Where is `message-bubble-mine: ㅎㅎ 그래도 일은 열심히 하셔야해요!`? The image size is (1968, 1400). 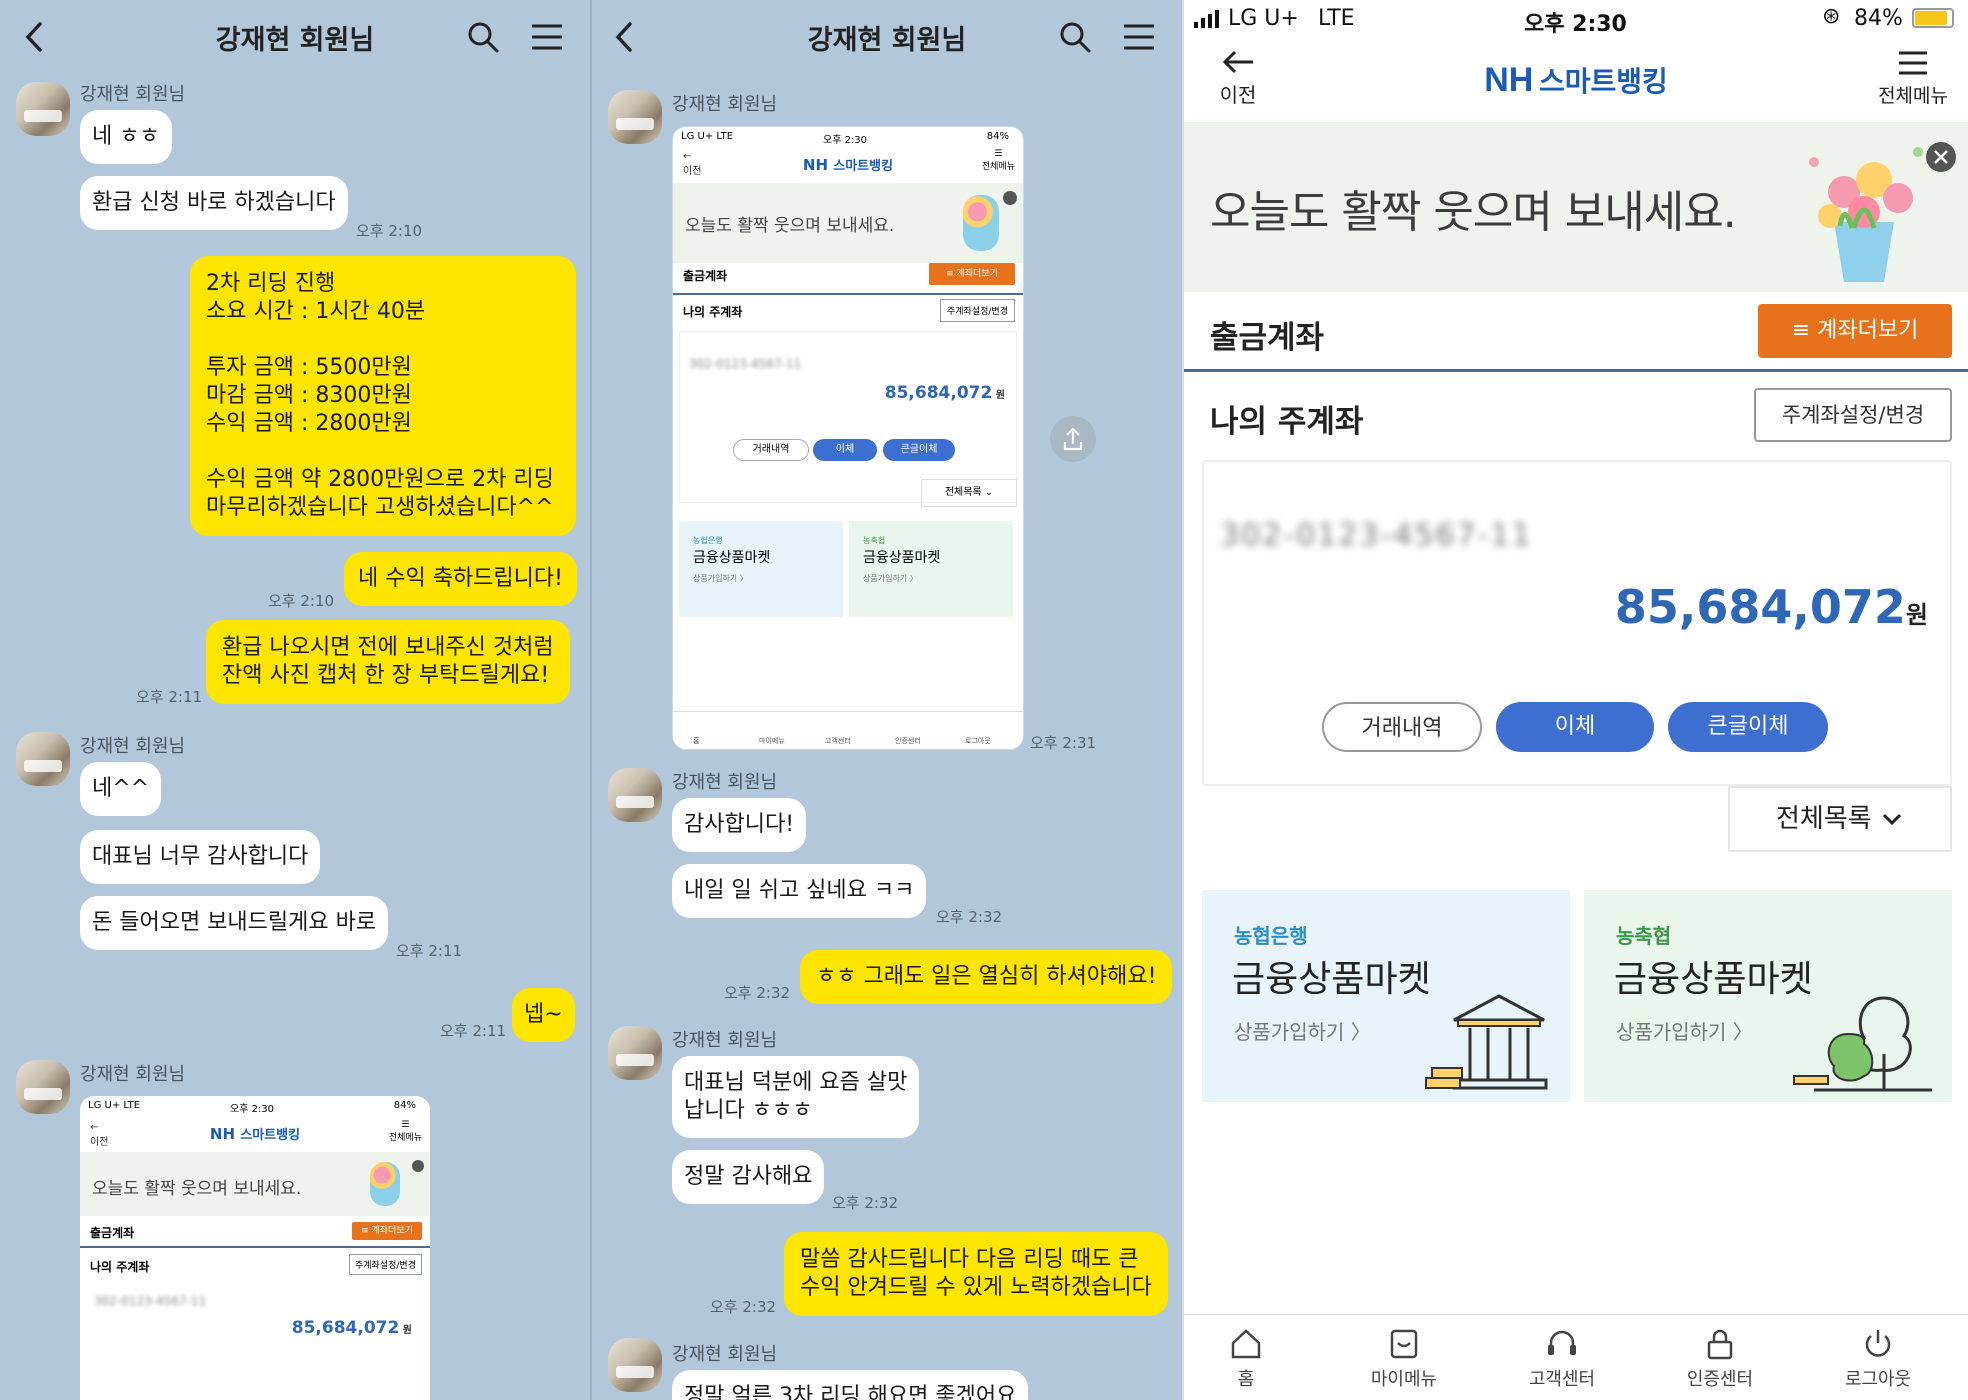
message-bubble-mine: ㅎㅎ 그래도 일은 열심히 하셔야해요! is located at coordinates (986, 977).